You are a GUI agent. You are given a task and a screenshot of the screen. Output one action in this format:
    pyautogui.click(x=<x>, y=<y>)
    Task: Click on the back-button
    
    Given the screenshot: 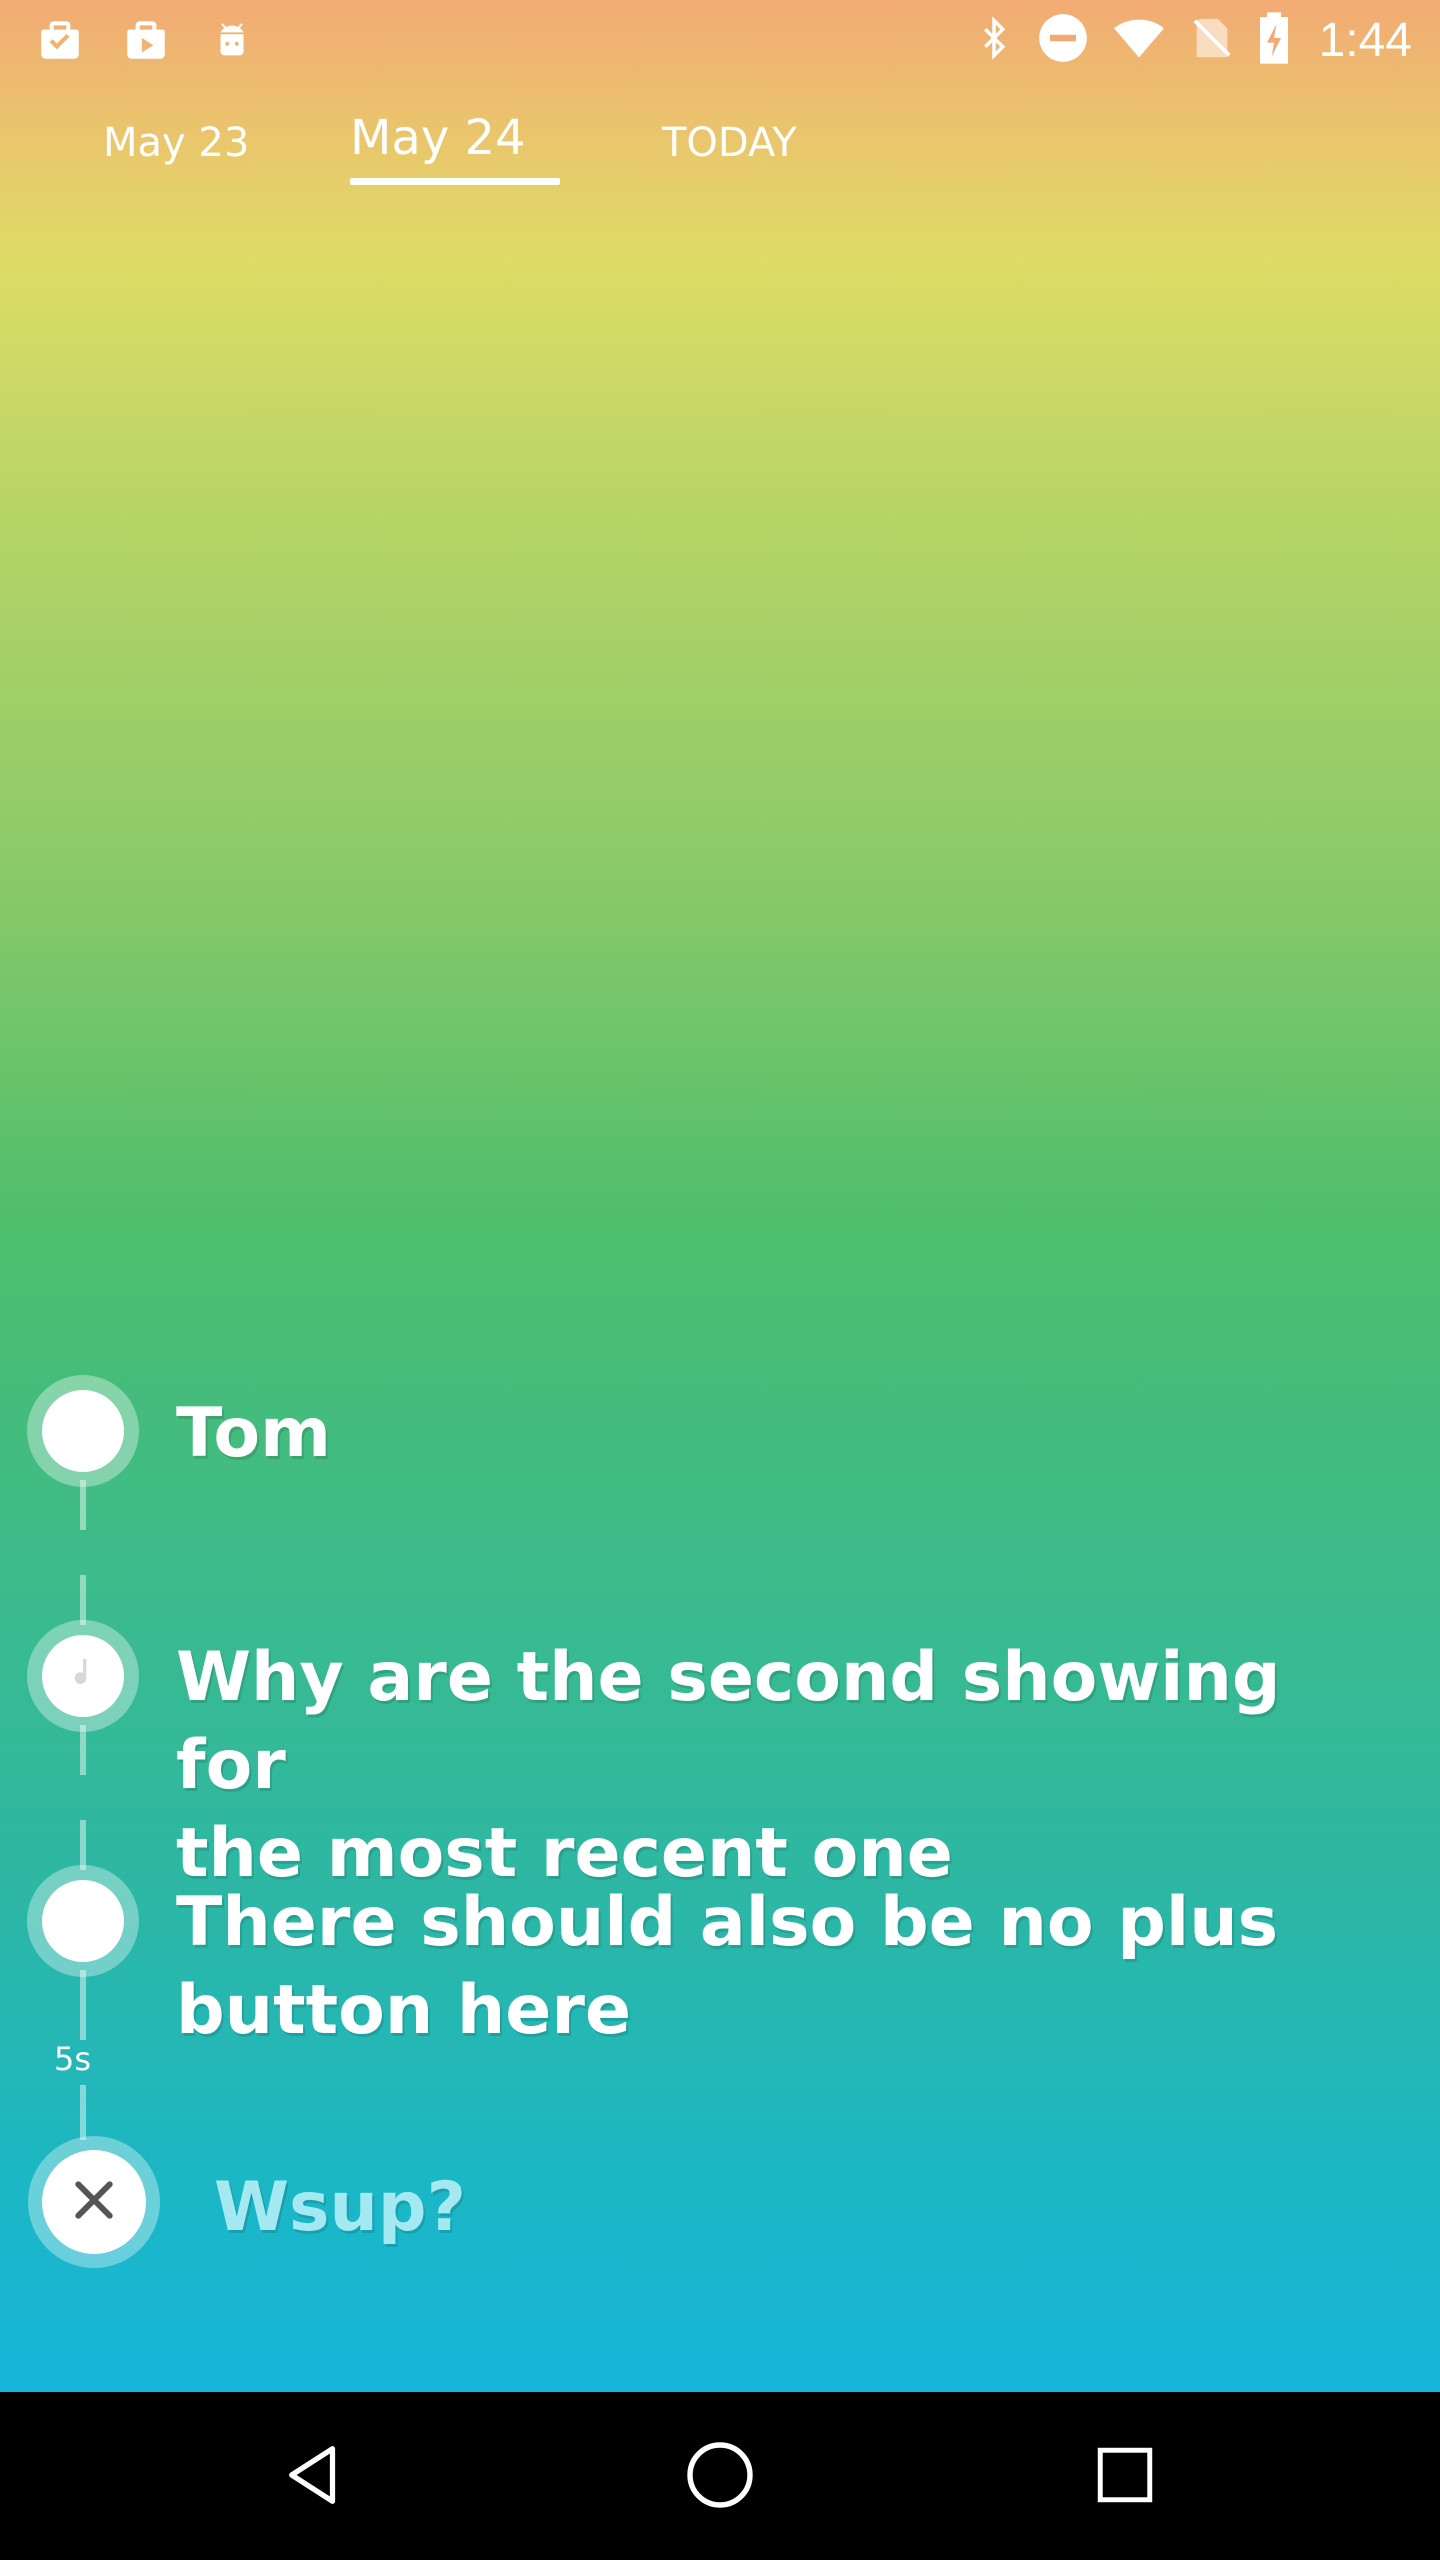 What is the action you would take?
    pyautogui.click(x=315, y=2477)
    